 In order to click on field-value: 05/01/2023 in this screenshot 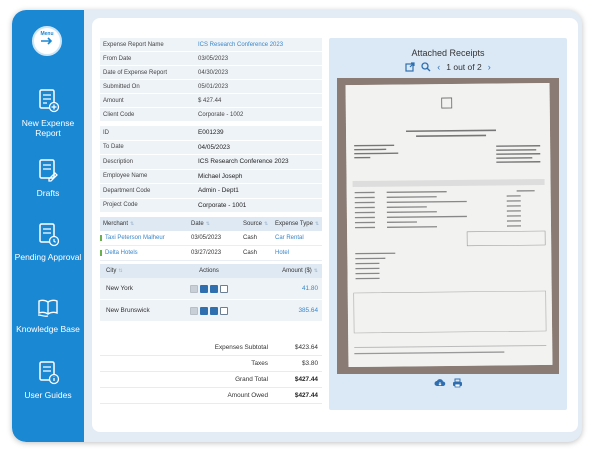, I will do `click(213, 86)`.